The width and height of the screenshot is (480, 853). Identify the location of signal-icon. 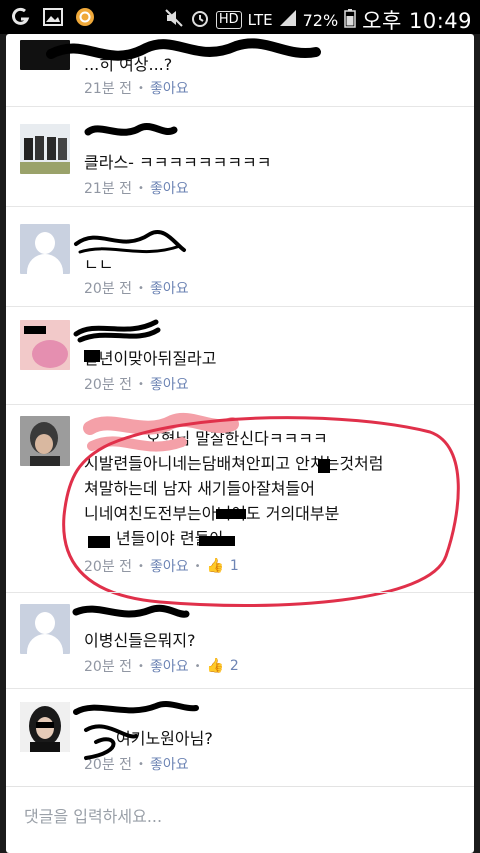
(288, 20).